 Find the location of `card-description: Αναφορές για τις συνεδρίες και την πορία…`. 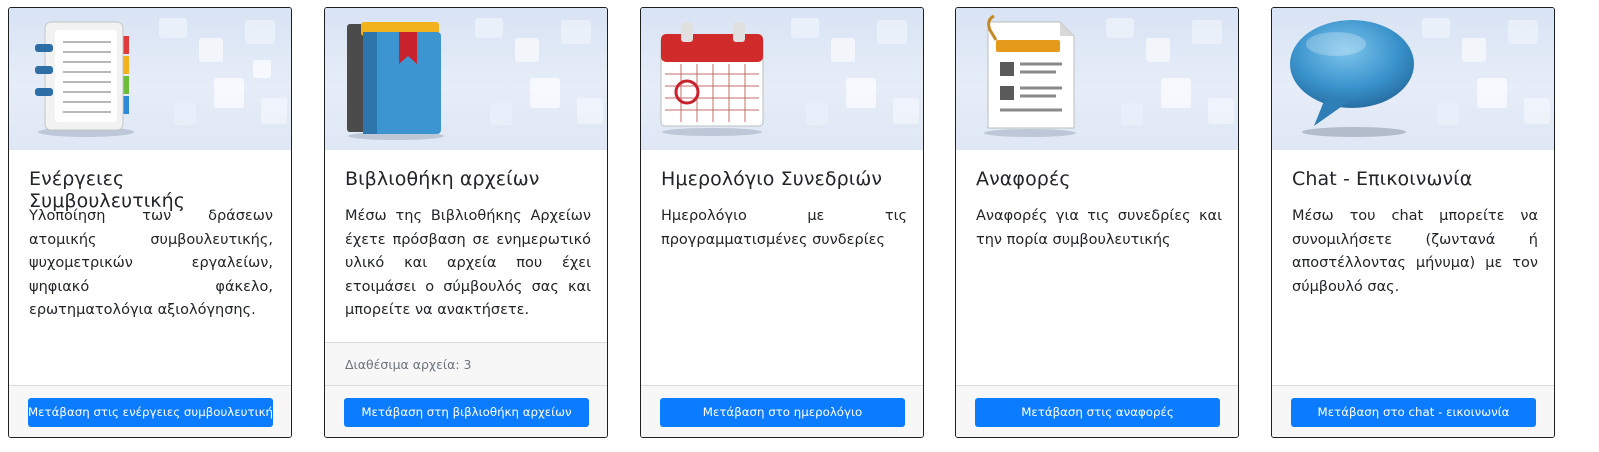

card-description: Αναφορές για τις συνεδρίες και την πορία… is located at coordinates (1099, 228).